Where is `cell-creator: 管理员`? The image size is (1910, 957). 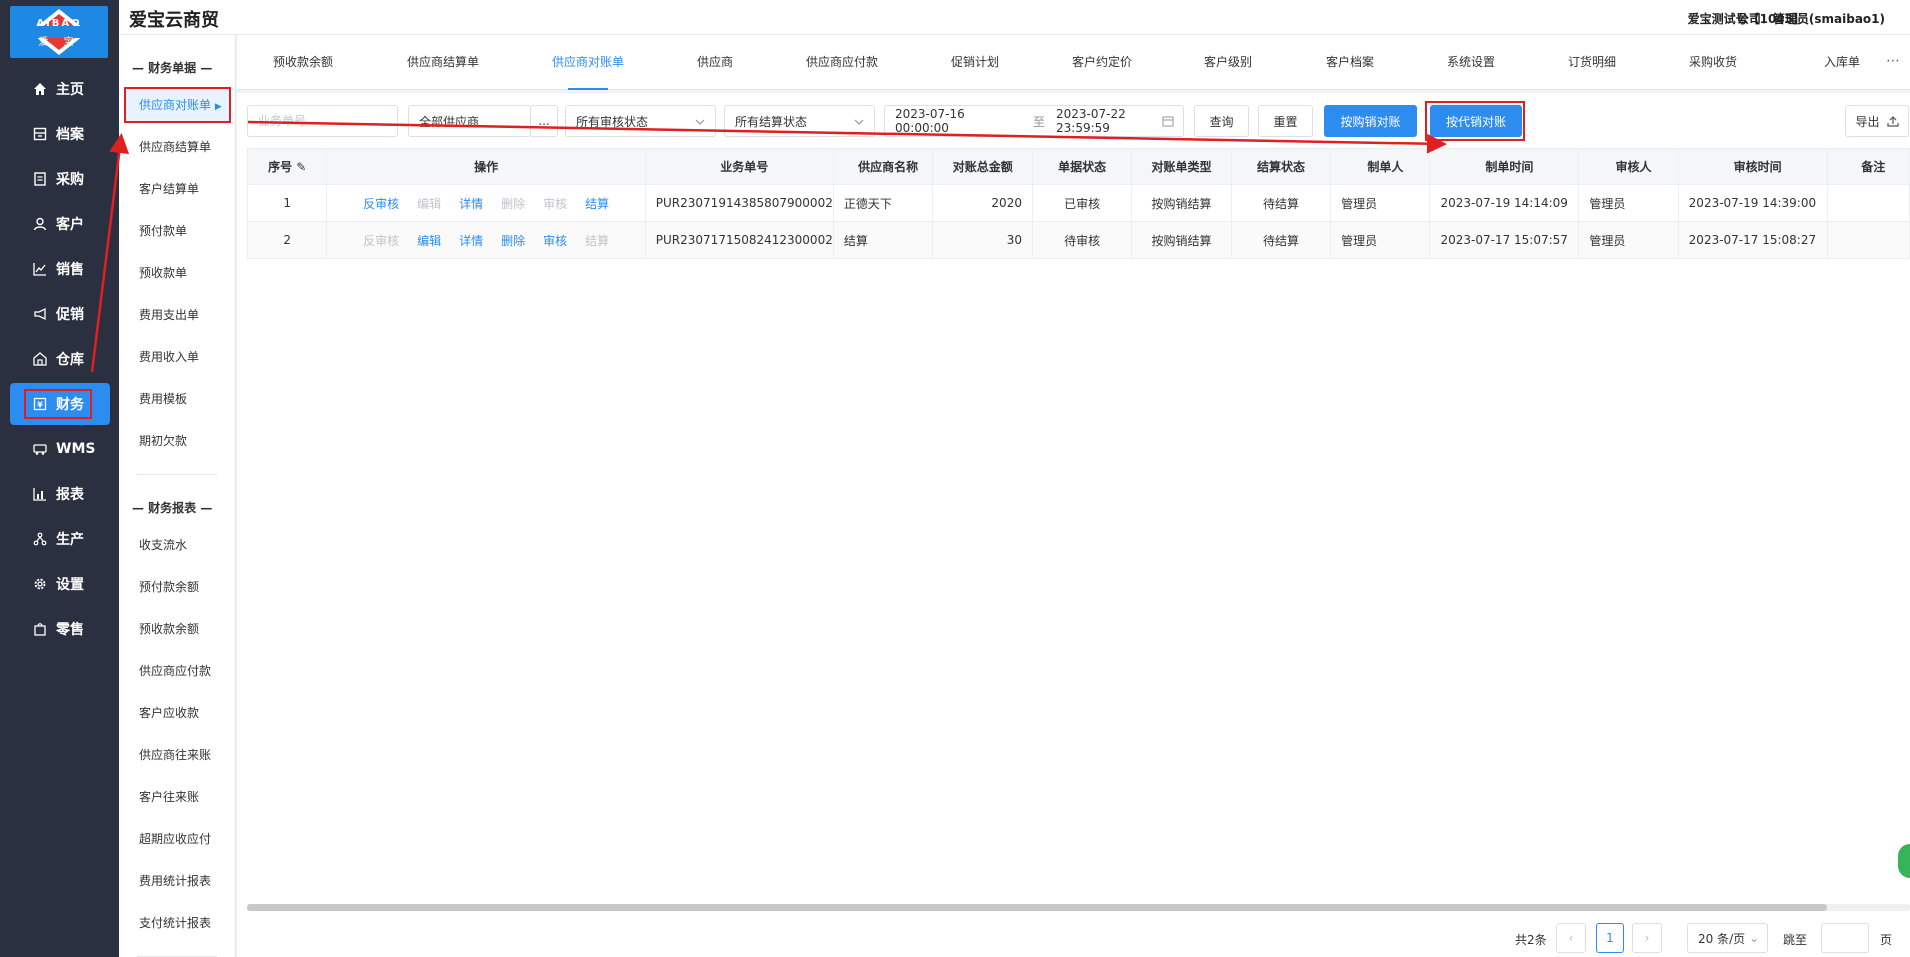 cell-creator: 管理员 is located at coordinates (1380, 240).